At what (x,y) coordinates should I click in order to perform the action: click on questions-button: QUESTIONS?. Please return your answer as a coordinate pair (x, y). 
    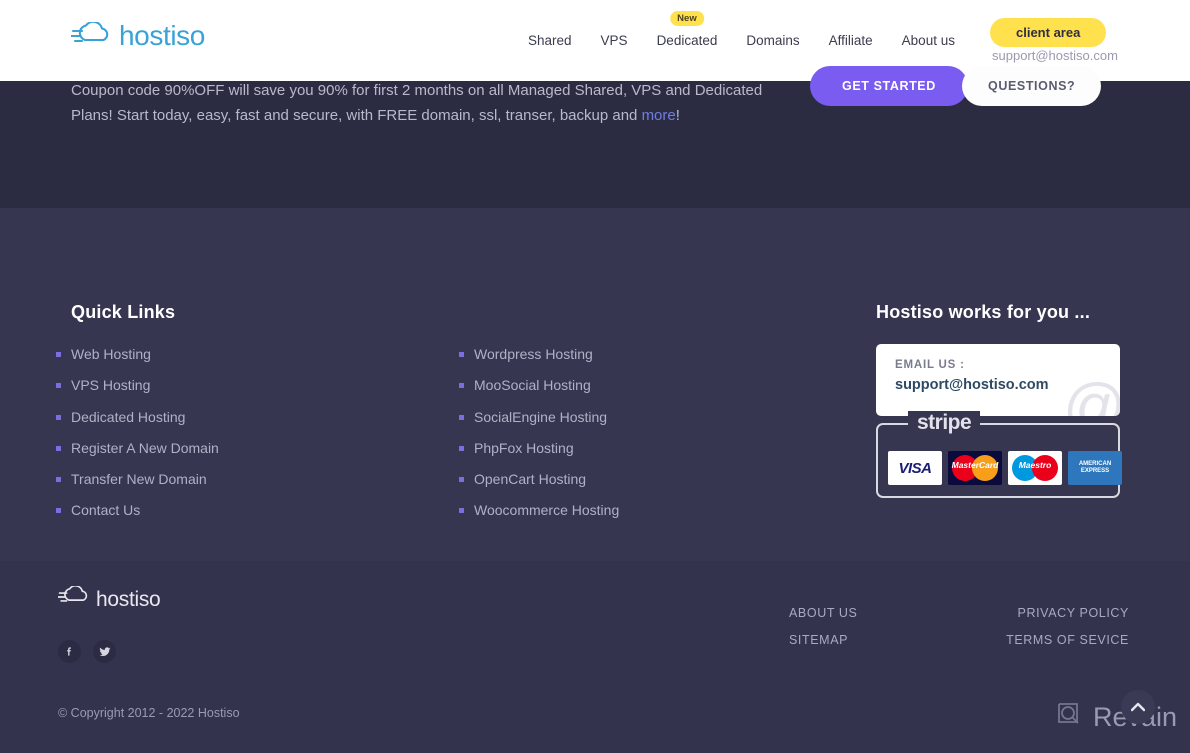
    Looking at the image, I should click on (1032, 86).